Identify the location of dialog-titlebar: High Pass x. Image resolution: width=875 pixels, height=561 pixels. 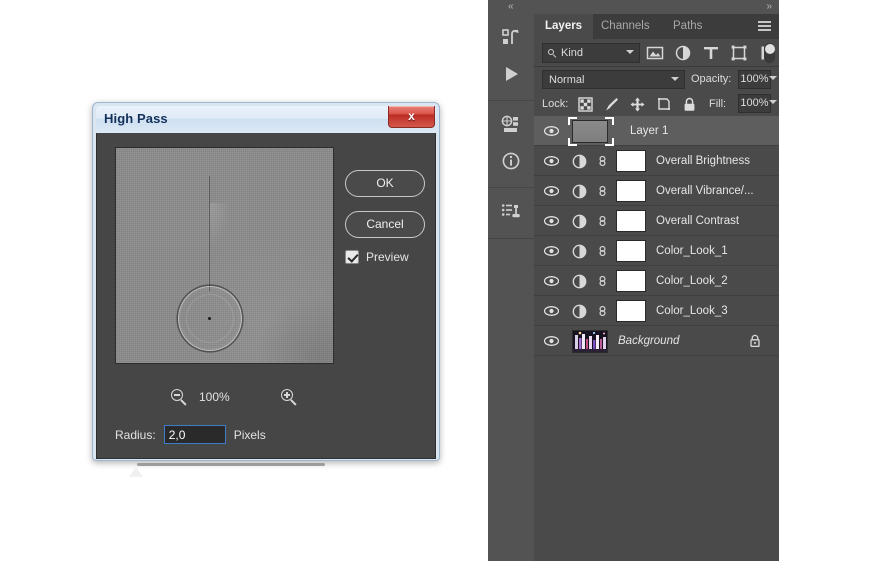
(266, 119).